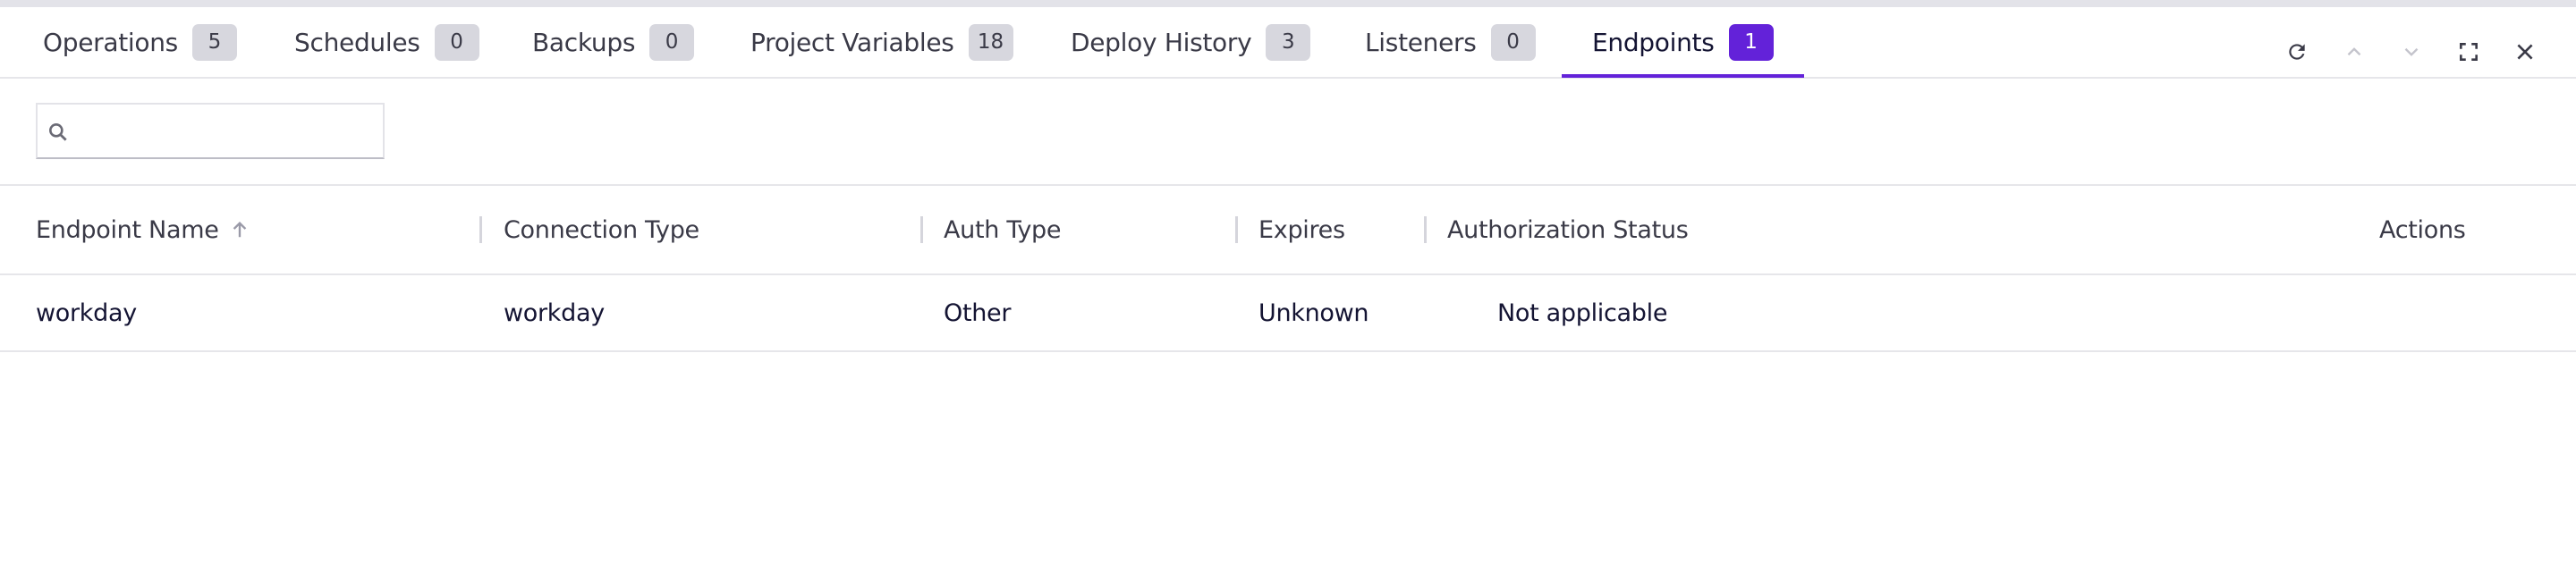 Image resolution: width=2576 pixels, height=572 pixels. I want to click on count-badge: 18, so click(990, 42).